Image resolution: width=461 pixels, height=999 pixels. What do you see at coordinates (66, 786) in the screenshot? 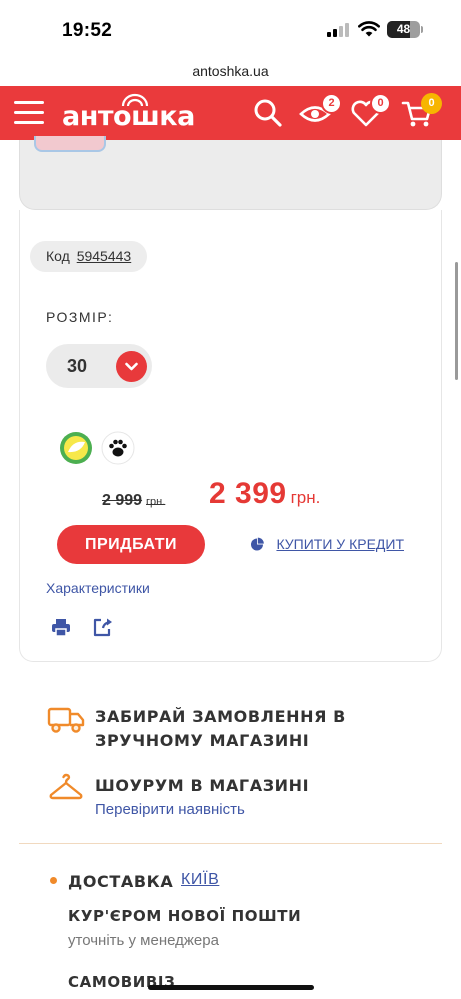
I see `hanger-icon` at bounding box center [66, 786].